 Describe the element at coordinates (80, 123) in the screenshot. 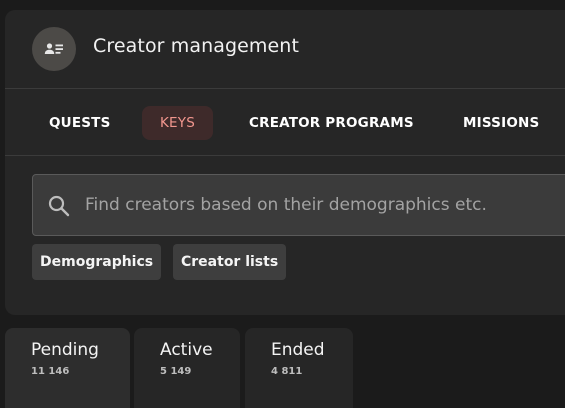

I see `tab-quests: QUESTS` at that location.